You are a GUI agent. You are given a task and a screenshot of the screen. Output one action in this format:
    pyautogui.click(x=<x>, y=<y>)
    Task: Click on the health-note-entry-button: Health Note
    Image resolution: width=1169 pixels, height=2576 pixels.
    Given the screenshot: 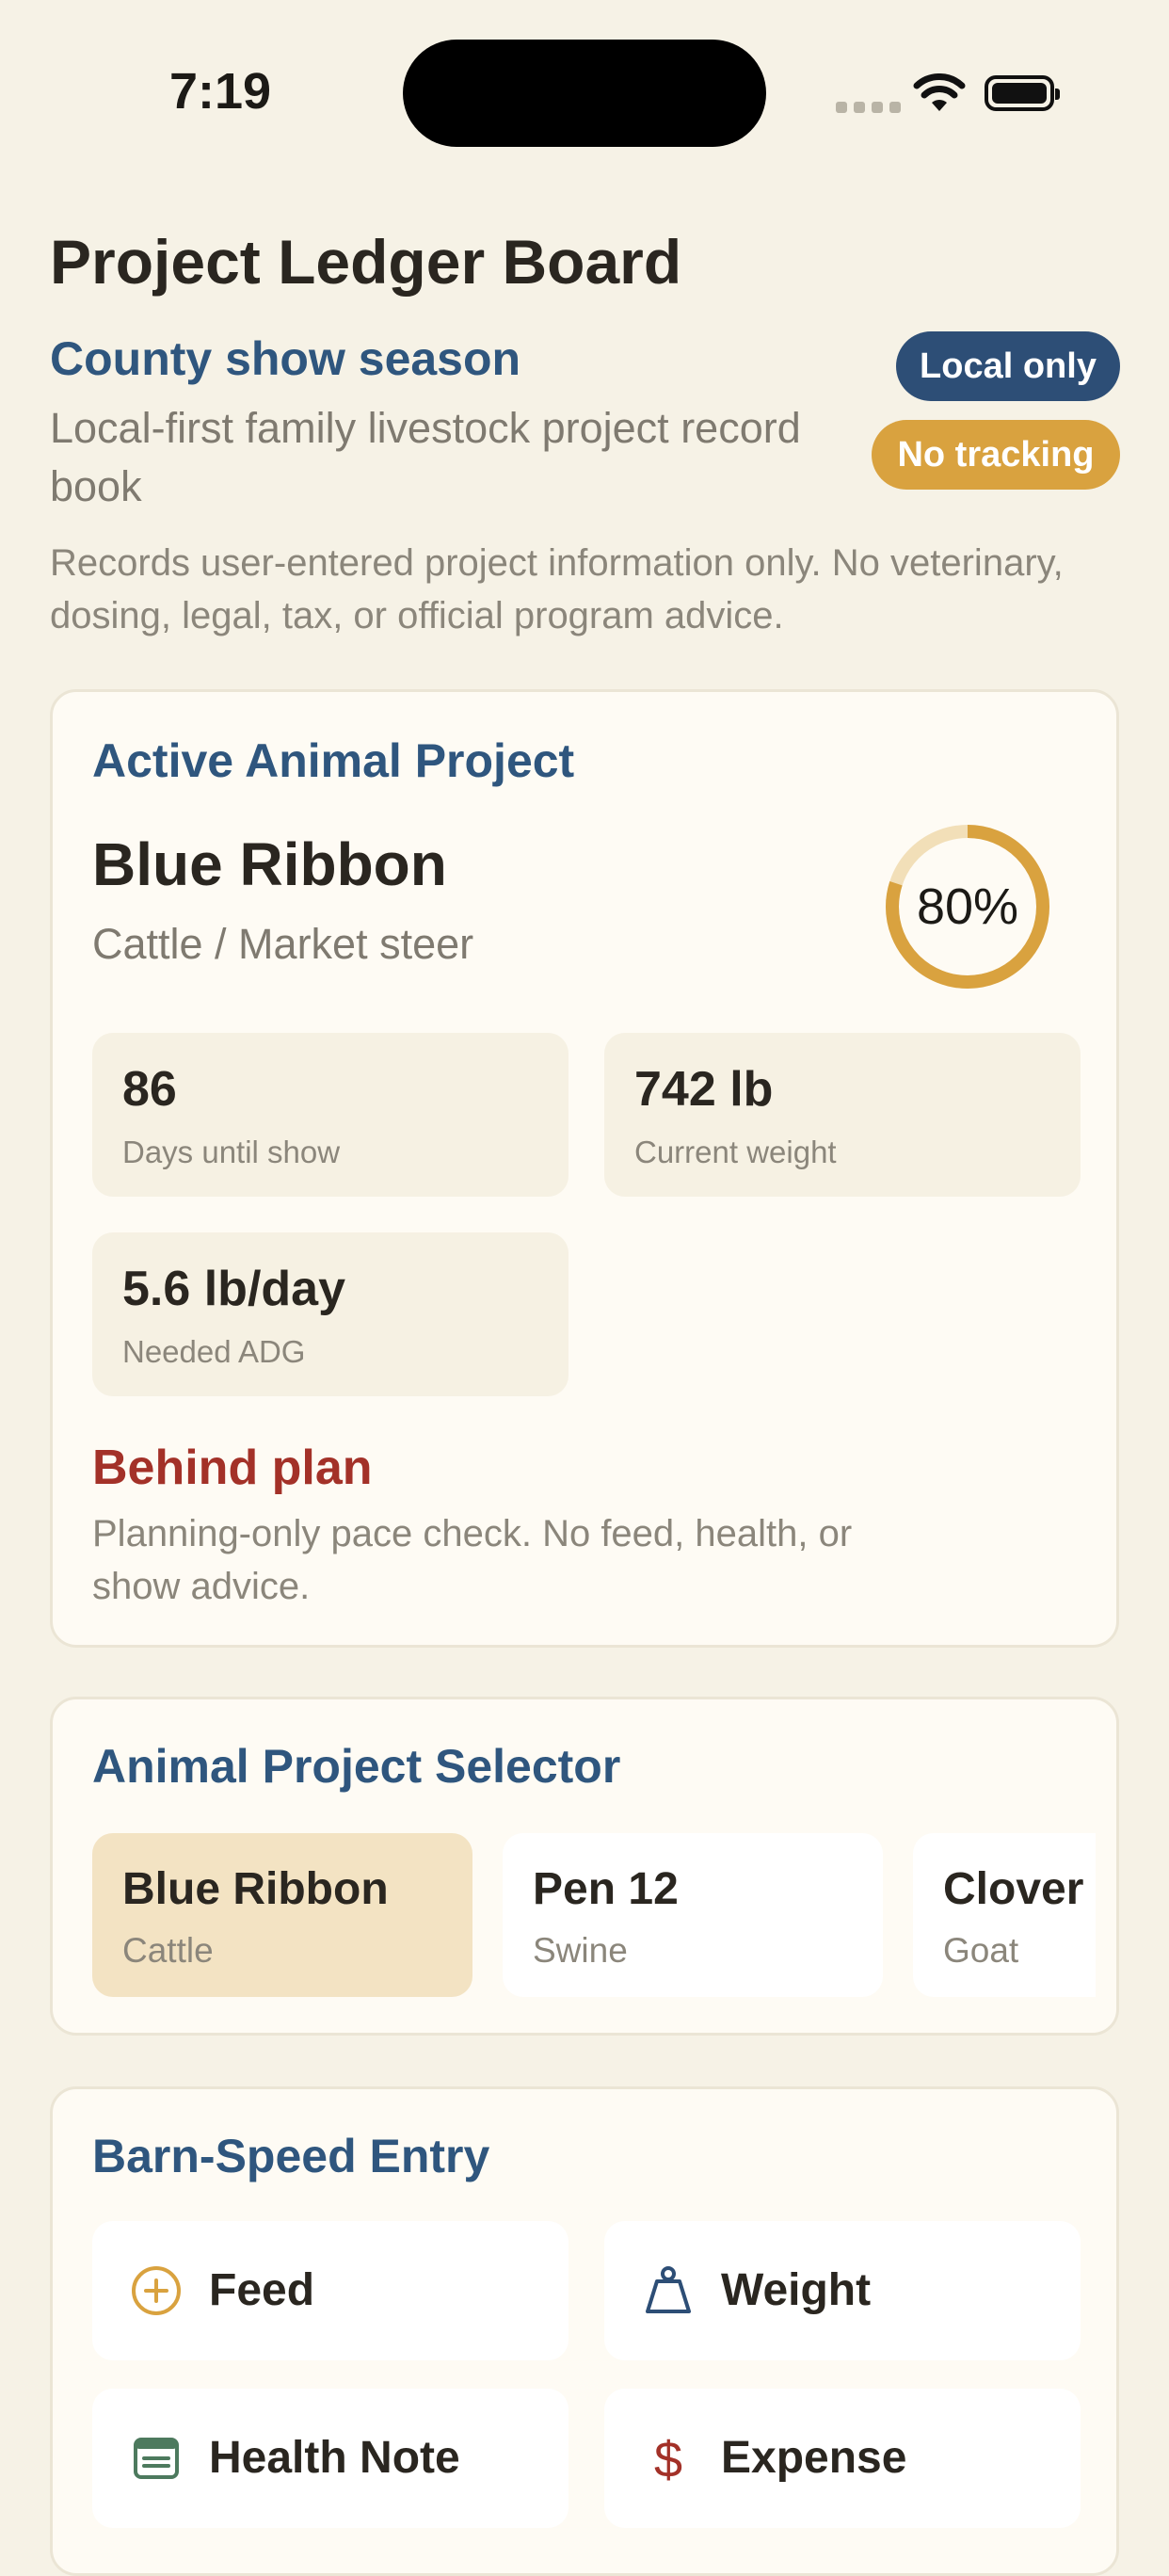 What is the action you would take?
    pyautogui.click(x=330, y=2458)
    